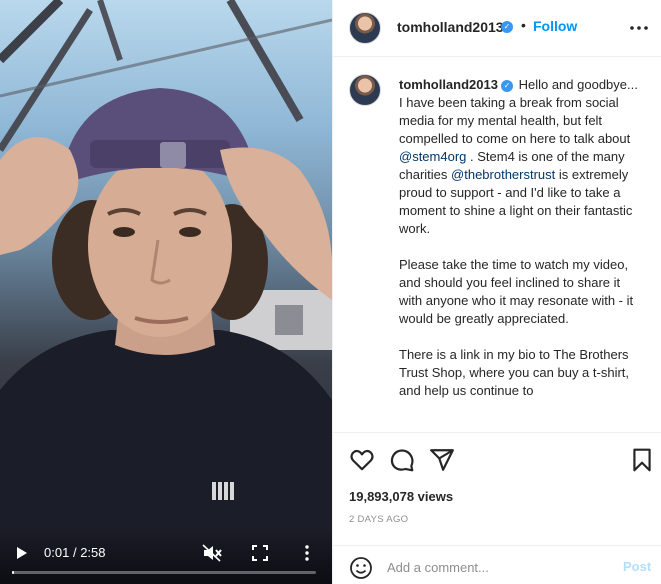 The width and height of the screenshot is (661, 584). I want to click on video-progress-fill, so click(13, 572).